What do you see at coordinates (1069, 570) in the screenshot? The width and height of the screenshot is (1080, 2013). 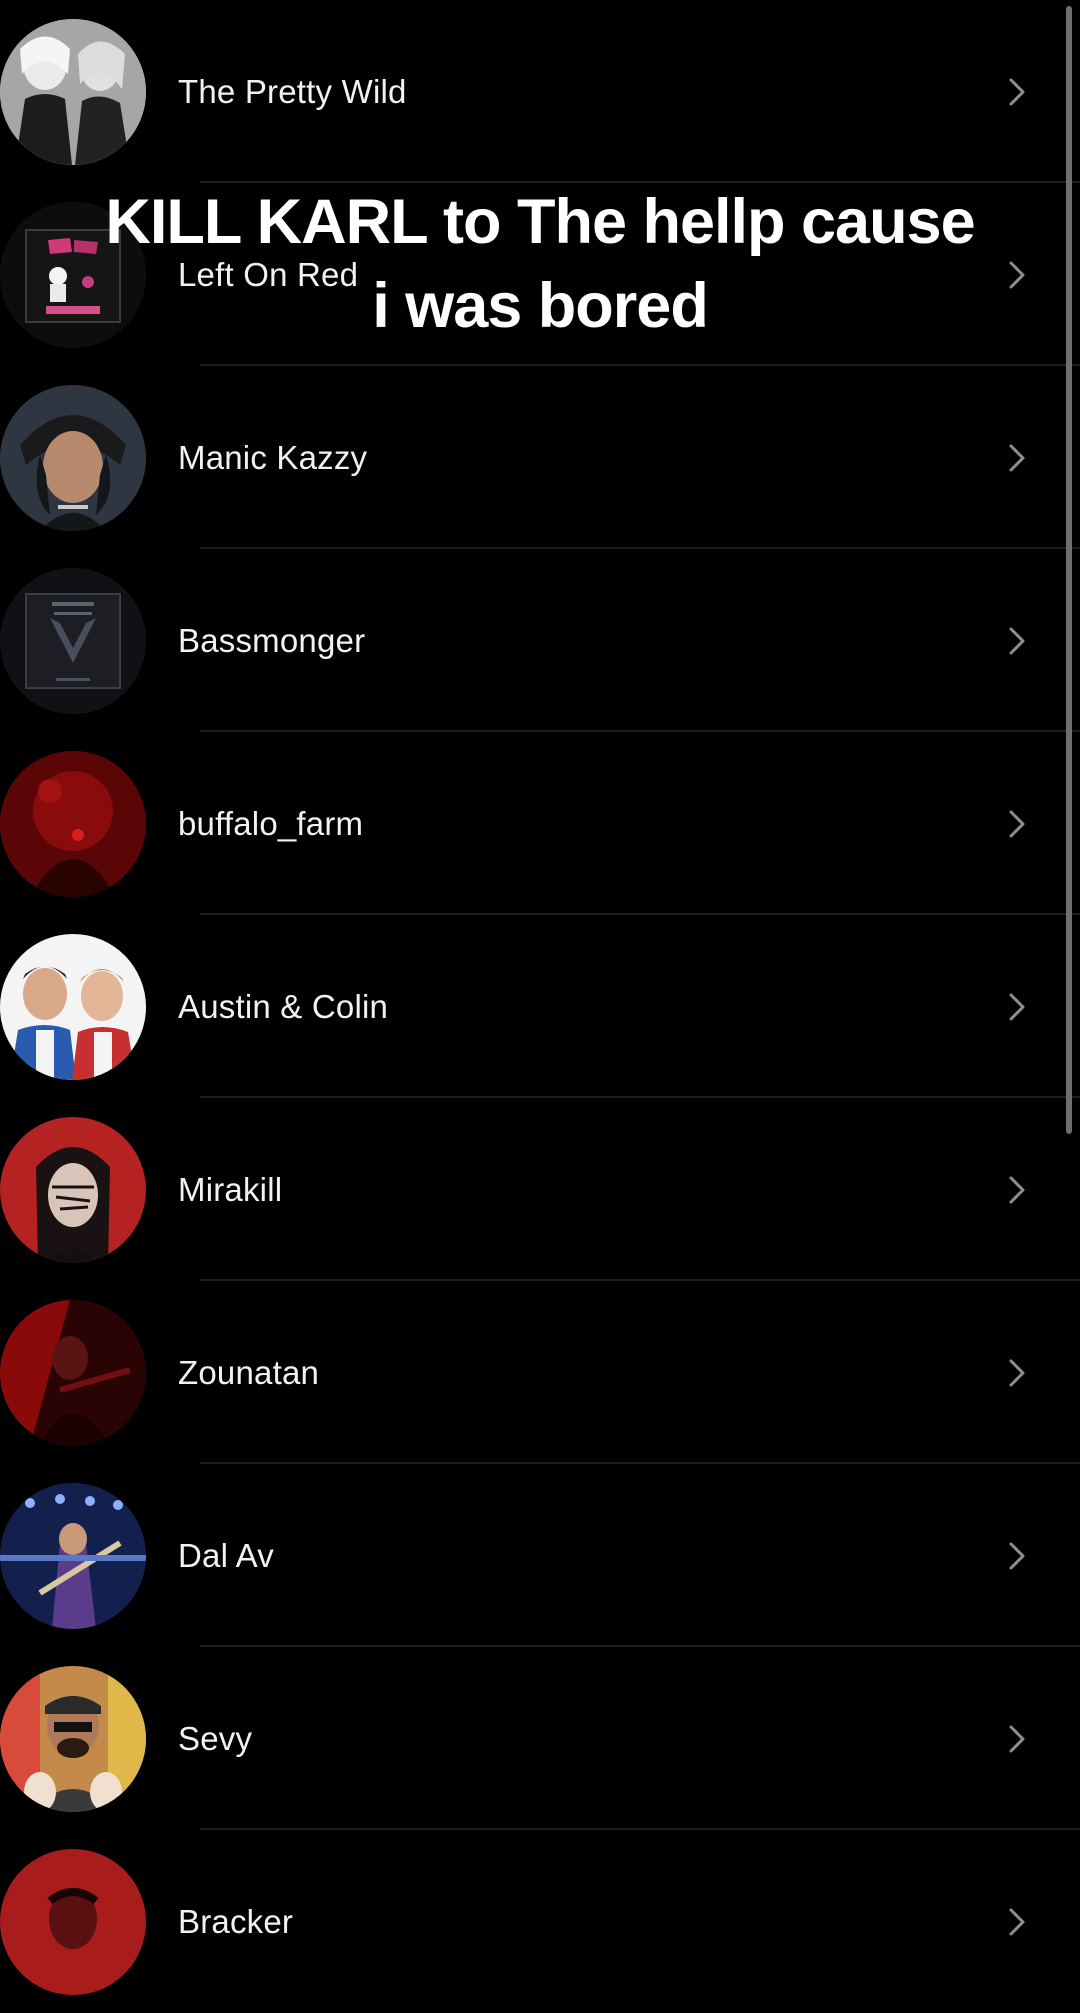 I see `scrollbar` at bounding box center [1069, 570].